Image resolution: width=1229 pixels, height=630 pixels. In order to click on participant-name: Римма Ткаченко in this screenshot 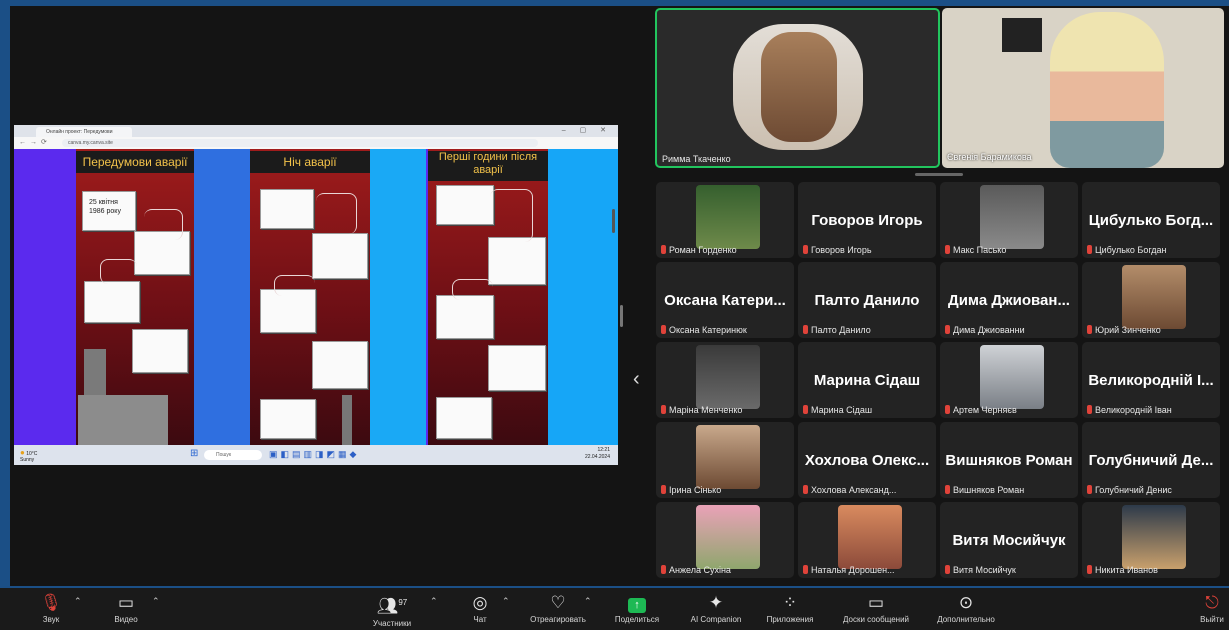, I will do `click(696, 159)`.